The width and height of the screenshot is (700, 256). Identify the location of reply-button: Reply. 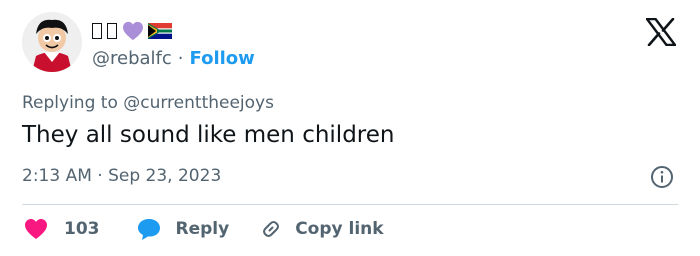
(198, 229).